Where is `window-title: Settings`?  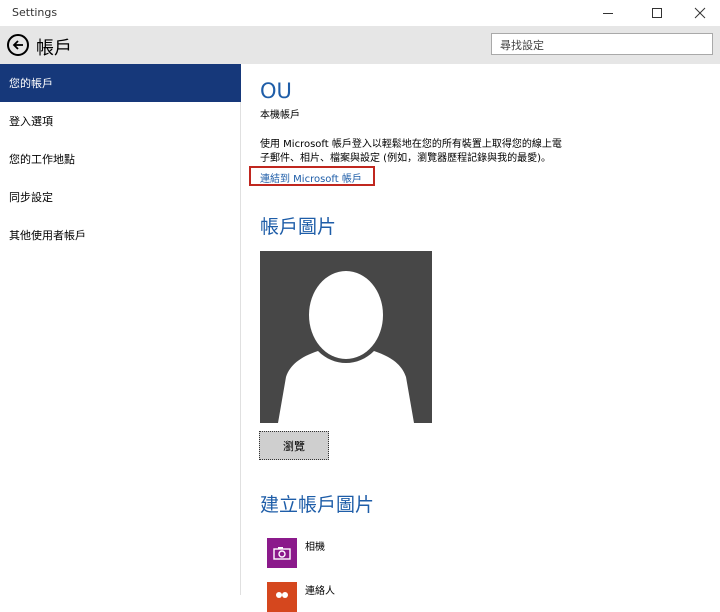 window-title: Settings is located at coordinates (35, 12).